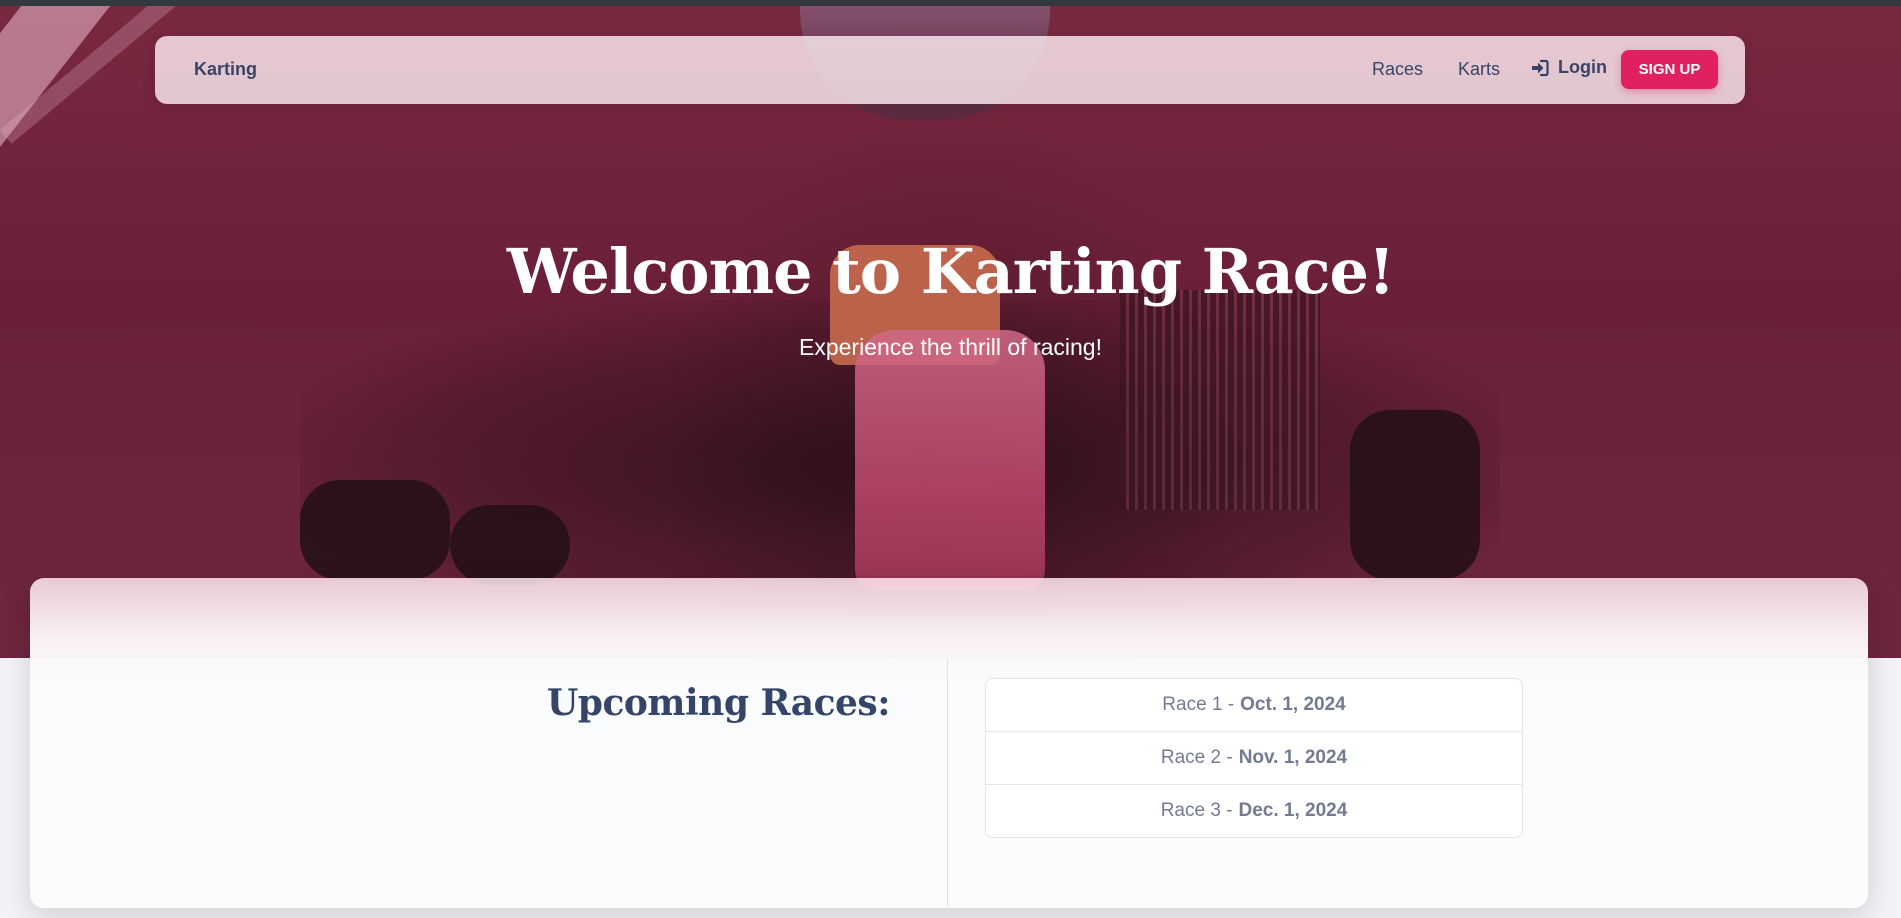 Image resolution: width=1901 pixels, height=918 pixels. What do you see at coordinates (1198, 704) in the screenshot?
I see `race-name: Race 1 -` at bounding box center [1198, 704].